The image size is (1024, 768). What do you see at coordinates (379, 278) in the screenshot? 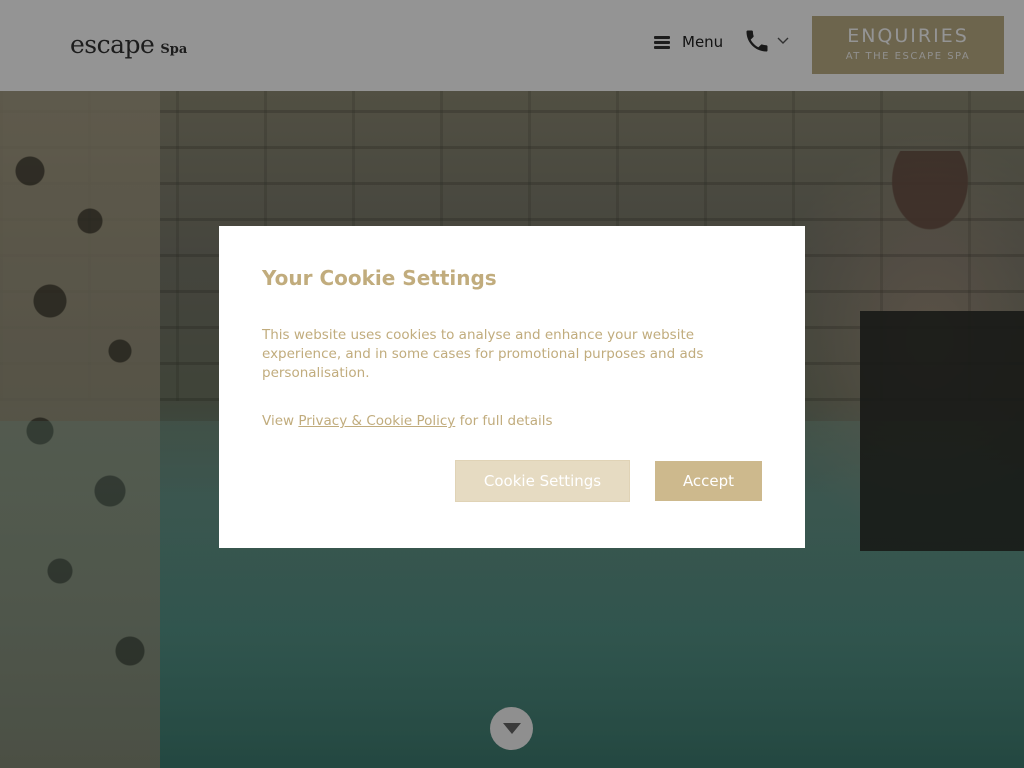
I see `dialog-title: Your Cookie Settings` at bounding box center [379, 278].